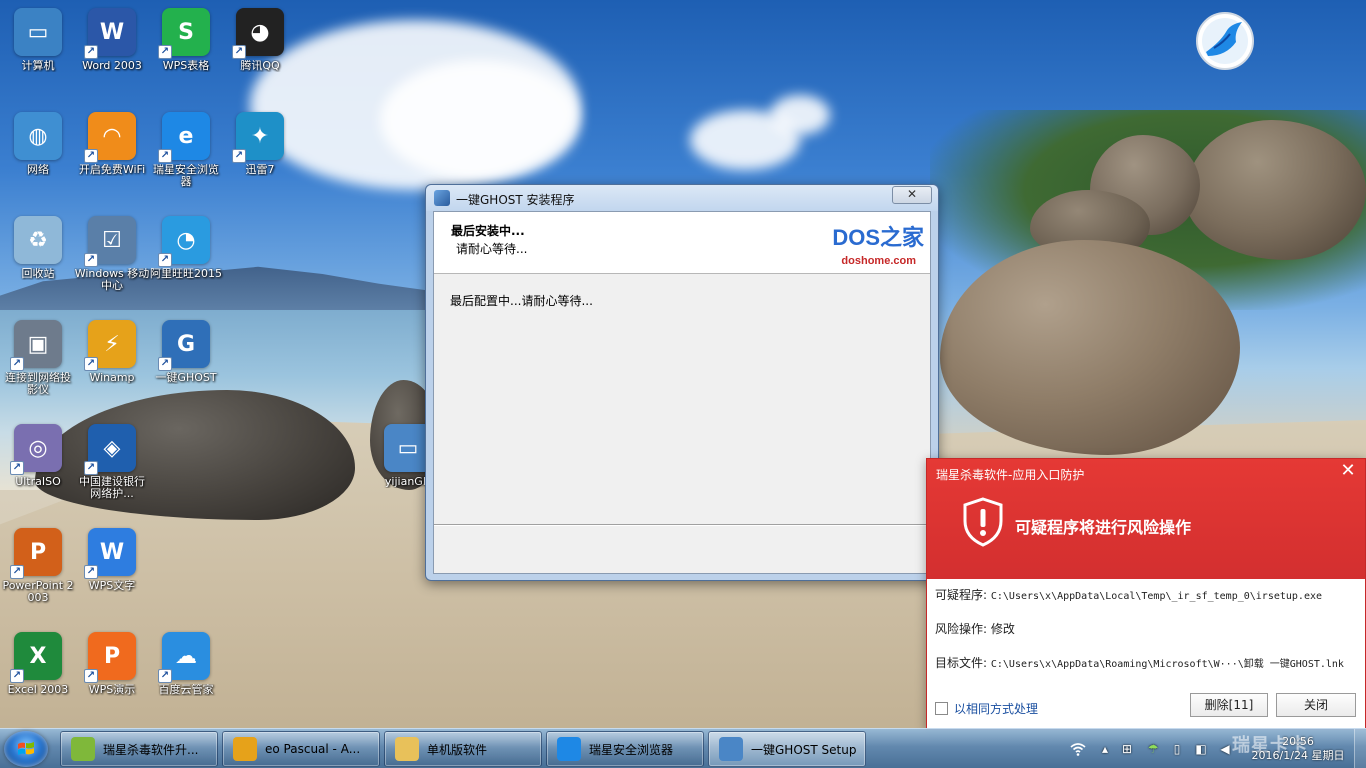  What do you see at coordinates (260, 136) in the screenshot?
I see `icon-glyph: ✦` at bounding box center [260, 136].